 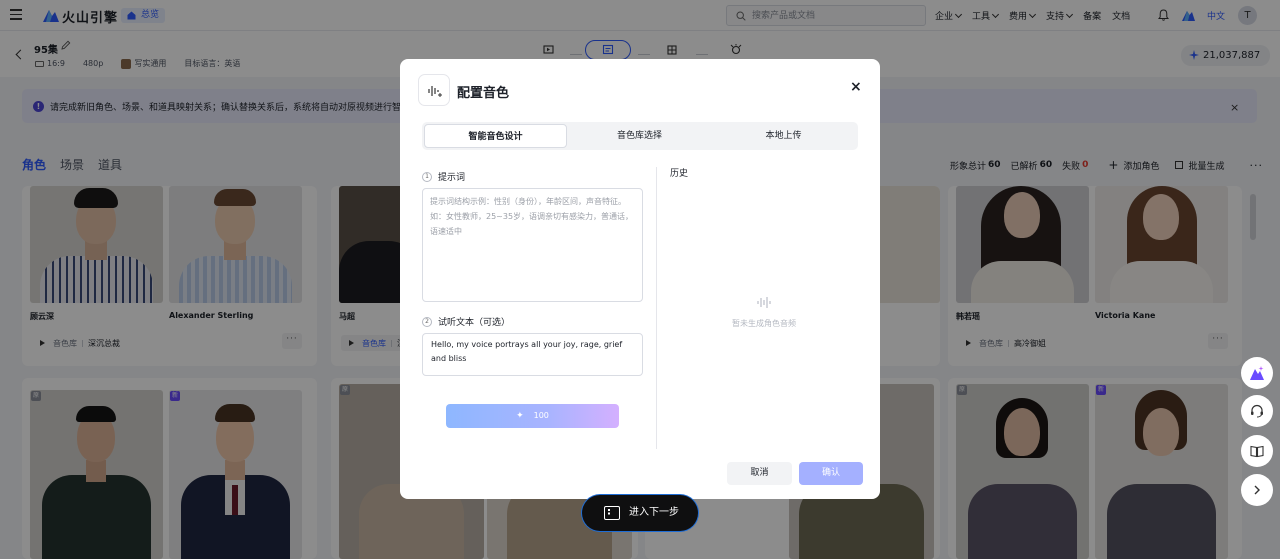 I want to click on step-number: 1, so click(x=427, y=176).